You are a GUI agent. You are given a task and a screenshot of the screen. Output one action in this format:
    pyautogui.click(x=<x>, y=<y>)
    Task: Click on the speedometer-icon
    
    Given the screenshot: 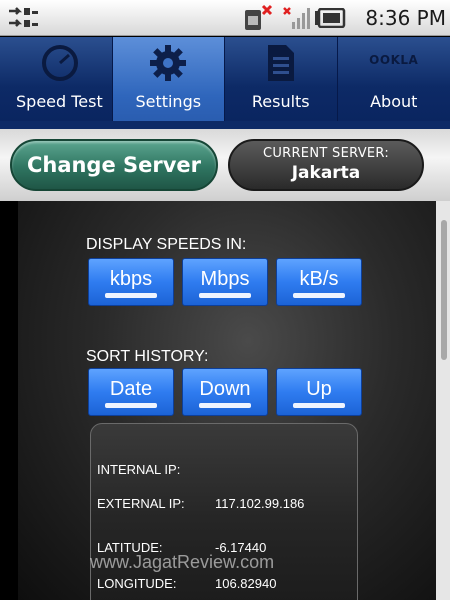 What is the action you would take?
    pyautogui.click(x=60, y=63)
    